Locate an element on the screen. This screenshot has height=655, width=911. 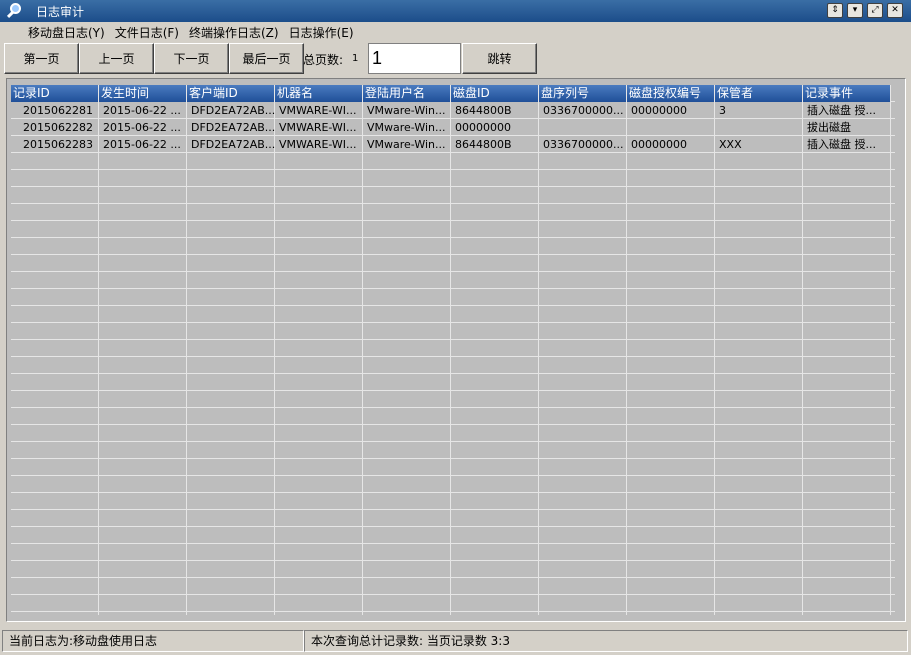
column-header: 记录事件 is located at coordinates (847, 93).